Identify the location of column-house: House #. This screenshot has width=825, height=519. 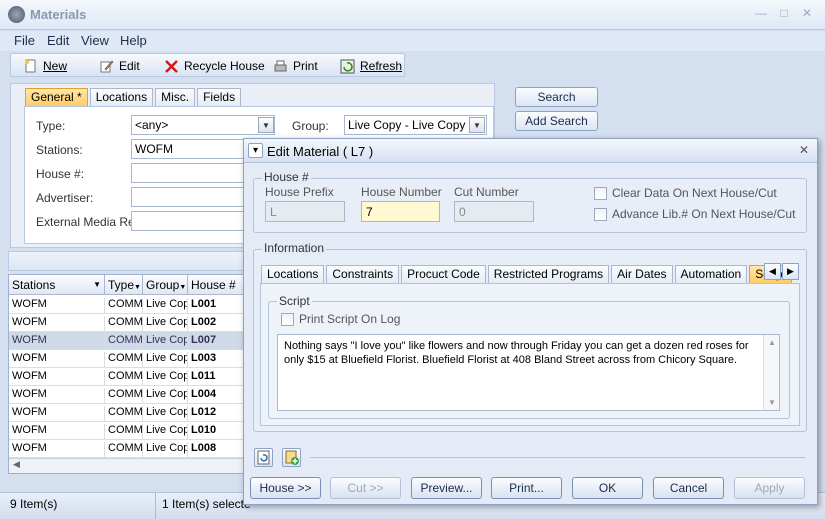
(218, 285).